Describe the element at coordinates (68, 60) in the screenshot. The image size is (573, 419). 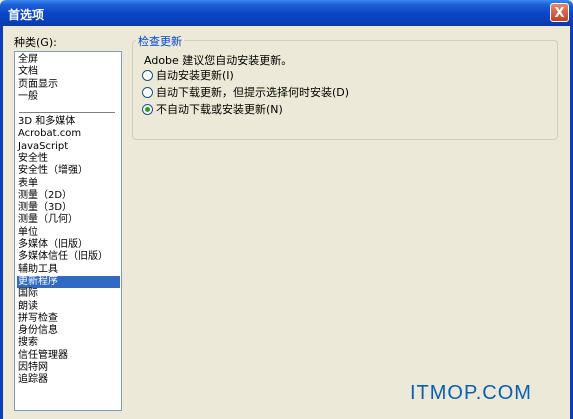
I see `category-item: 全屏` at that location.